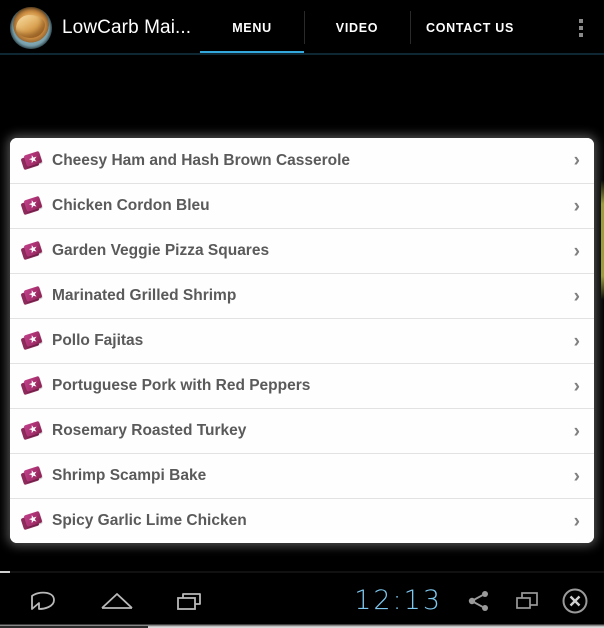 The width and height of the screenshot is (604, 628). I want to click on navbar-status-area: 12:13, so click(479, 600).